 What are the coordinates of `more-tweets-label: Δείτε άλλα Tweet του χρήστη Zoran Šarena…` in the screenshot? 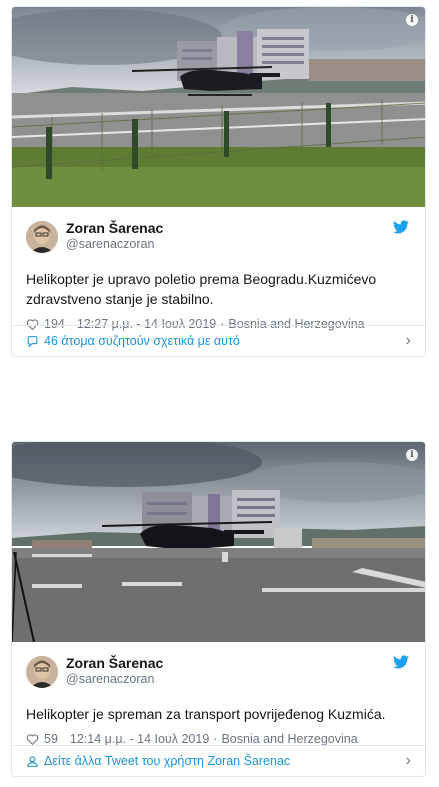 It's located at (167, 761).